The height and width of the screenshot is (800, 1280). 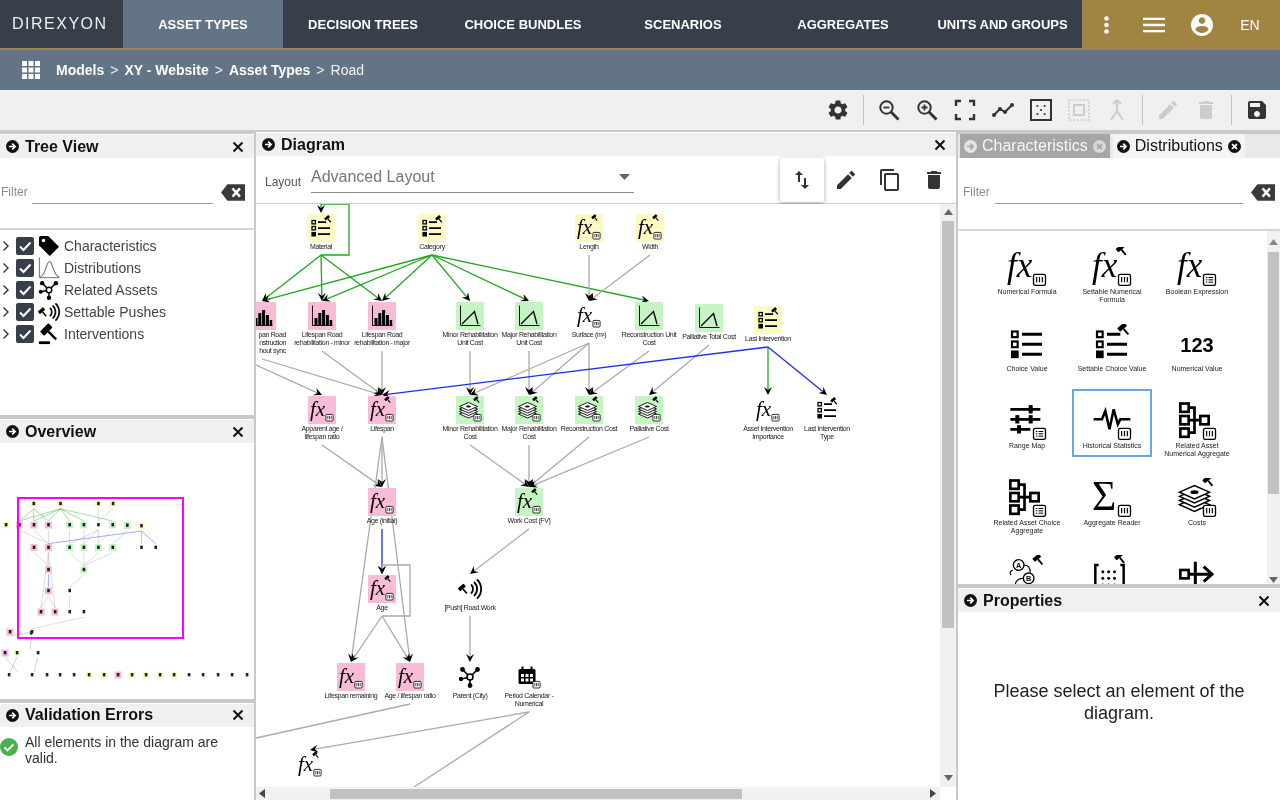 I want to click on layout-select: Advanced Layout, so click(x=472, y=177).